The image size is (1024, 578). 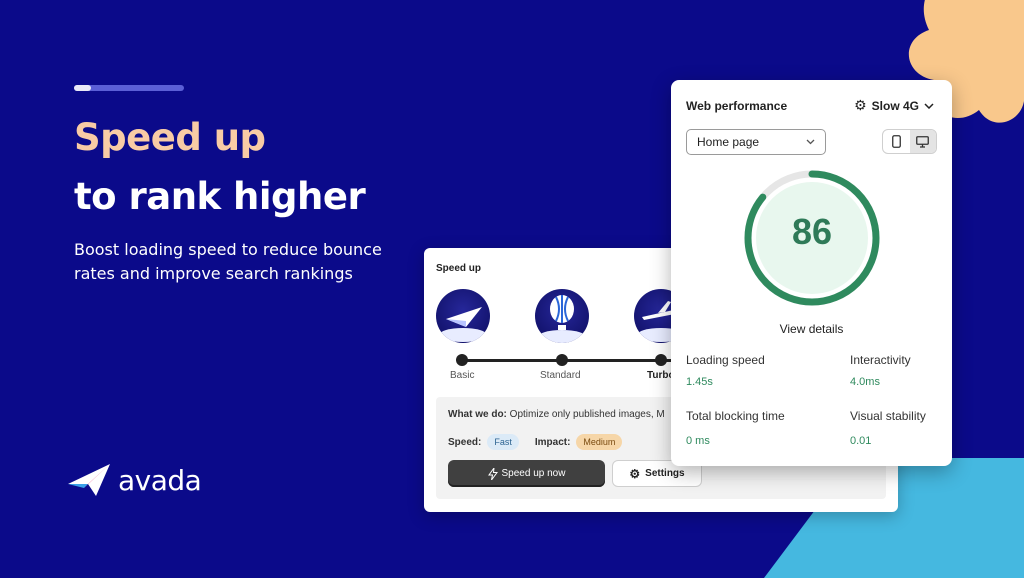 I want to click on metric-label-total-blocking-time: Total blocking time, so click(x=735, y=416).